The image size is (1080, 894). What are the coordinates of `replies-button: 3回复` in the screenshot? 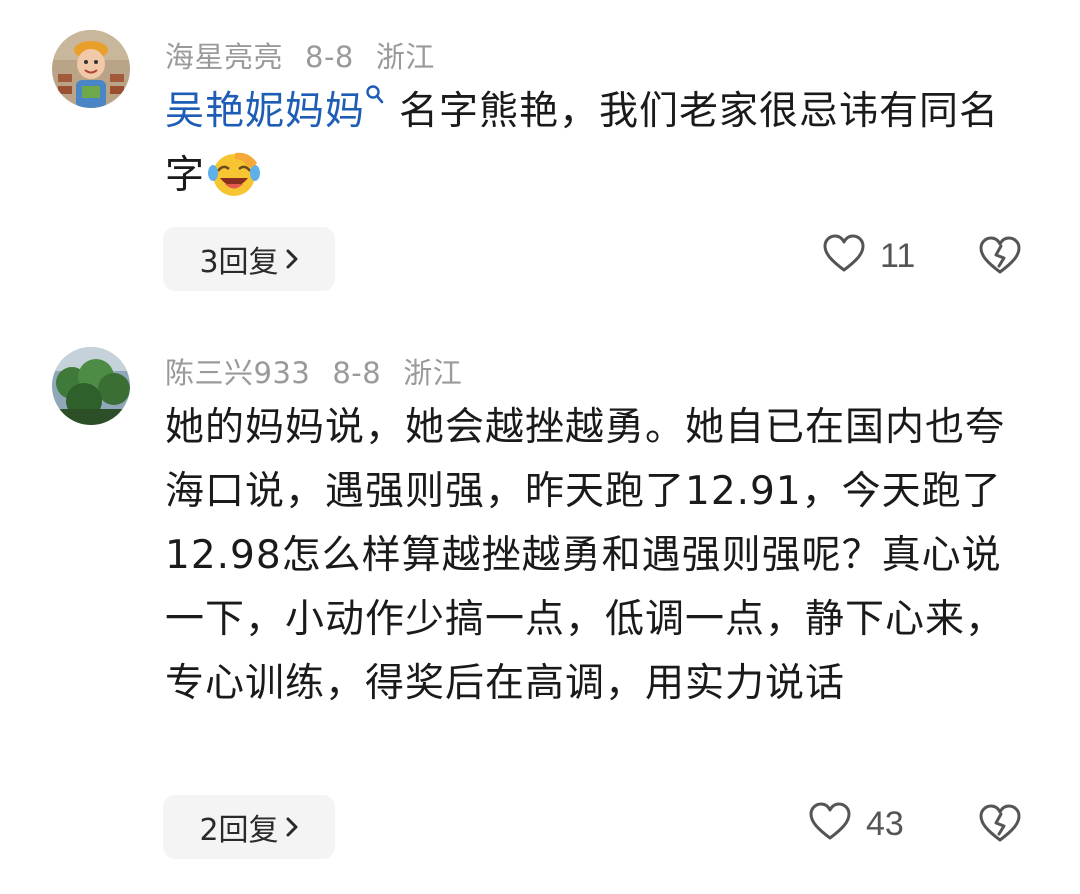 It's located at (249, 259).